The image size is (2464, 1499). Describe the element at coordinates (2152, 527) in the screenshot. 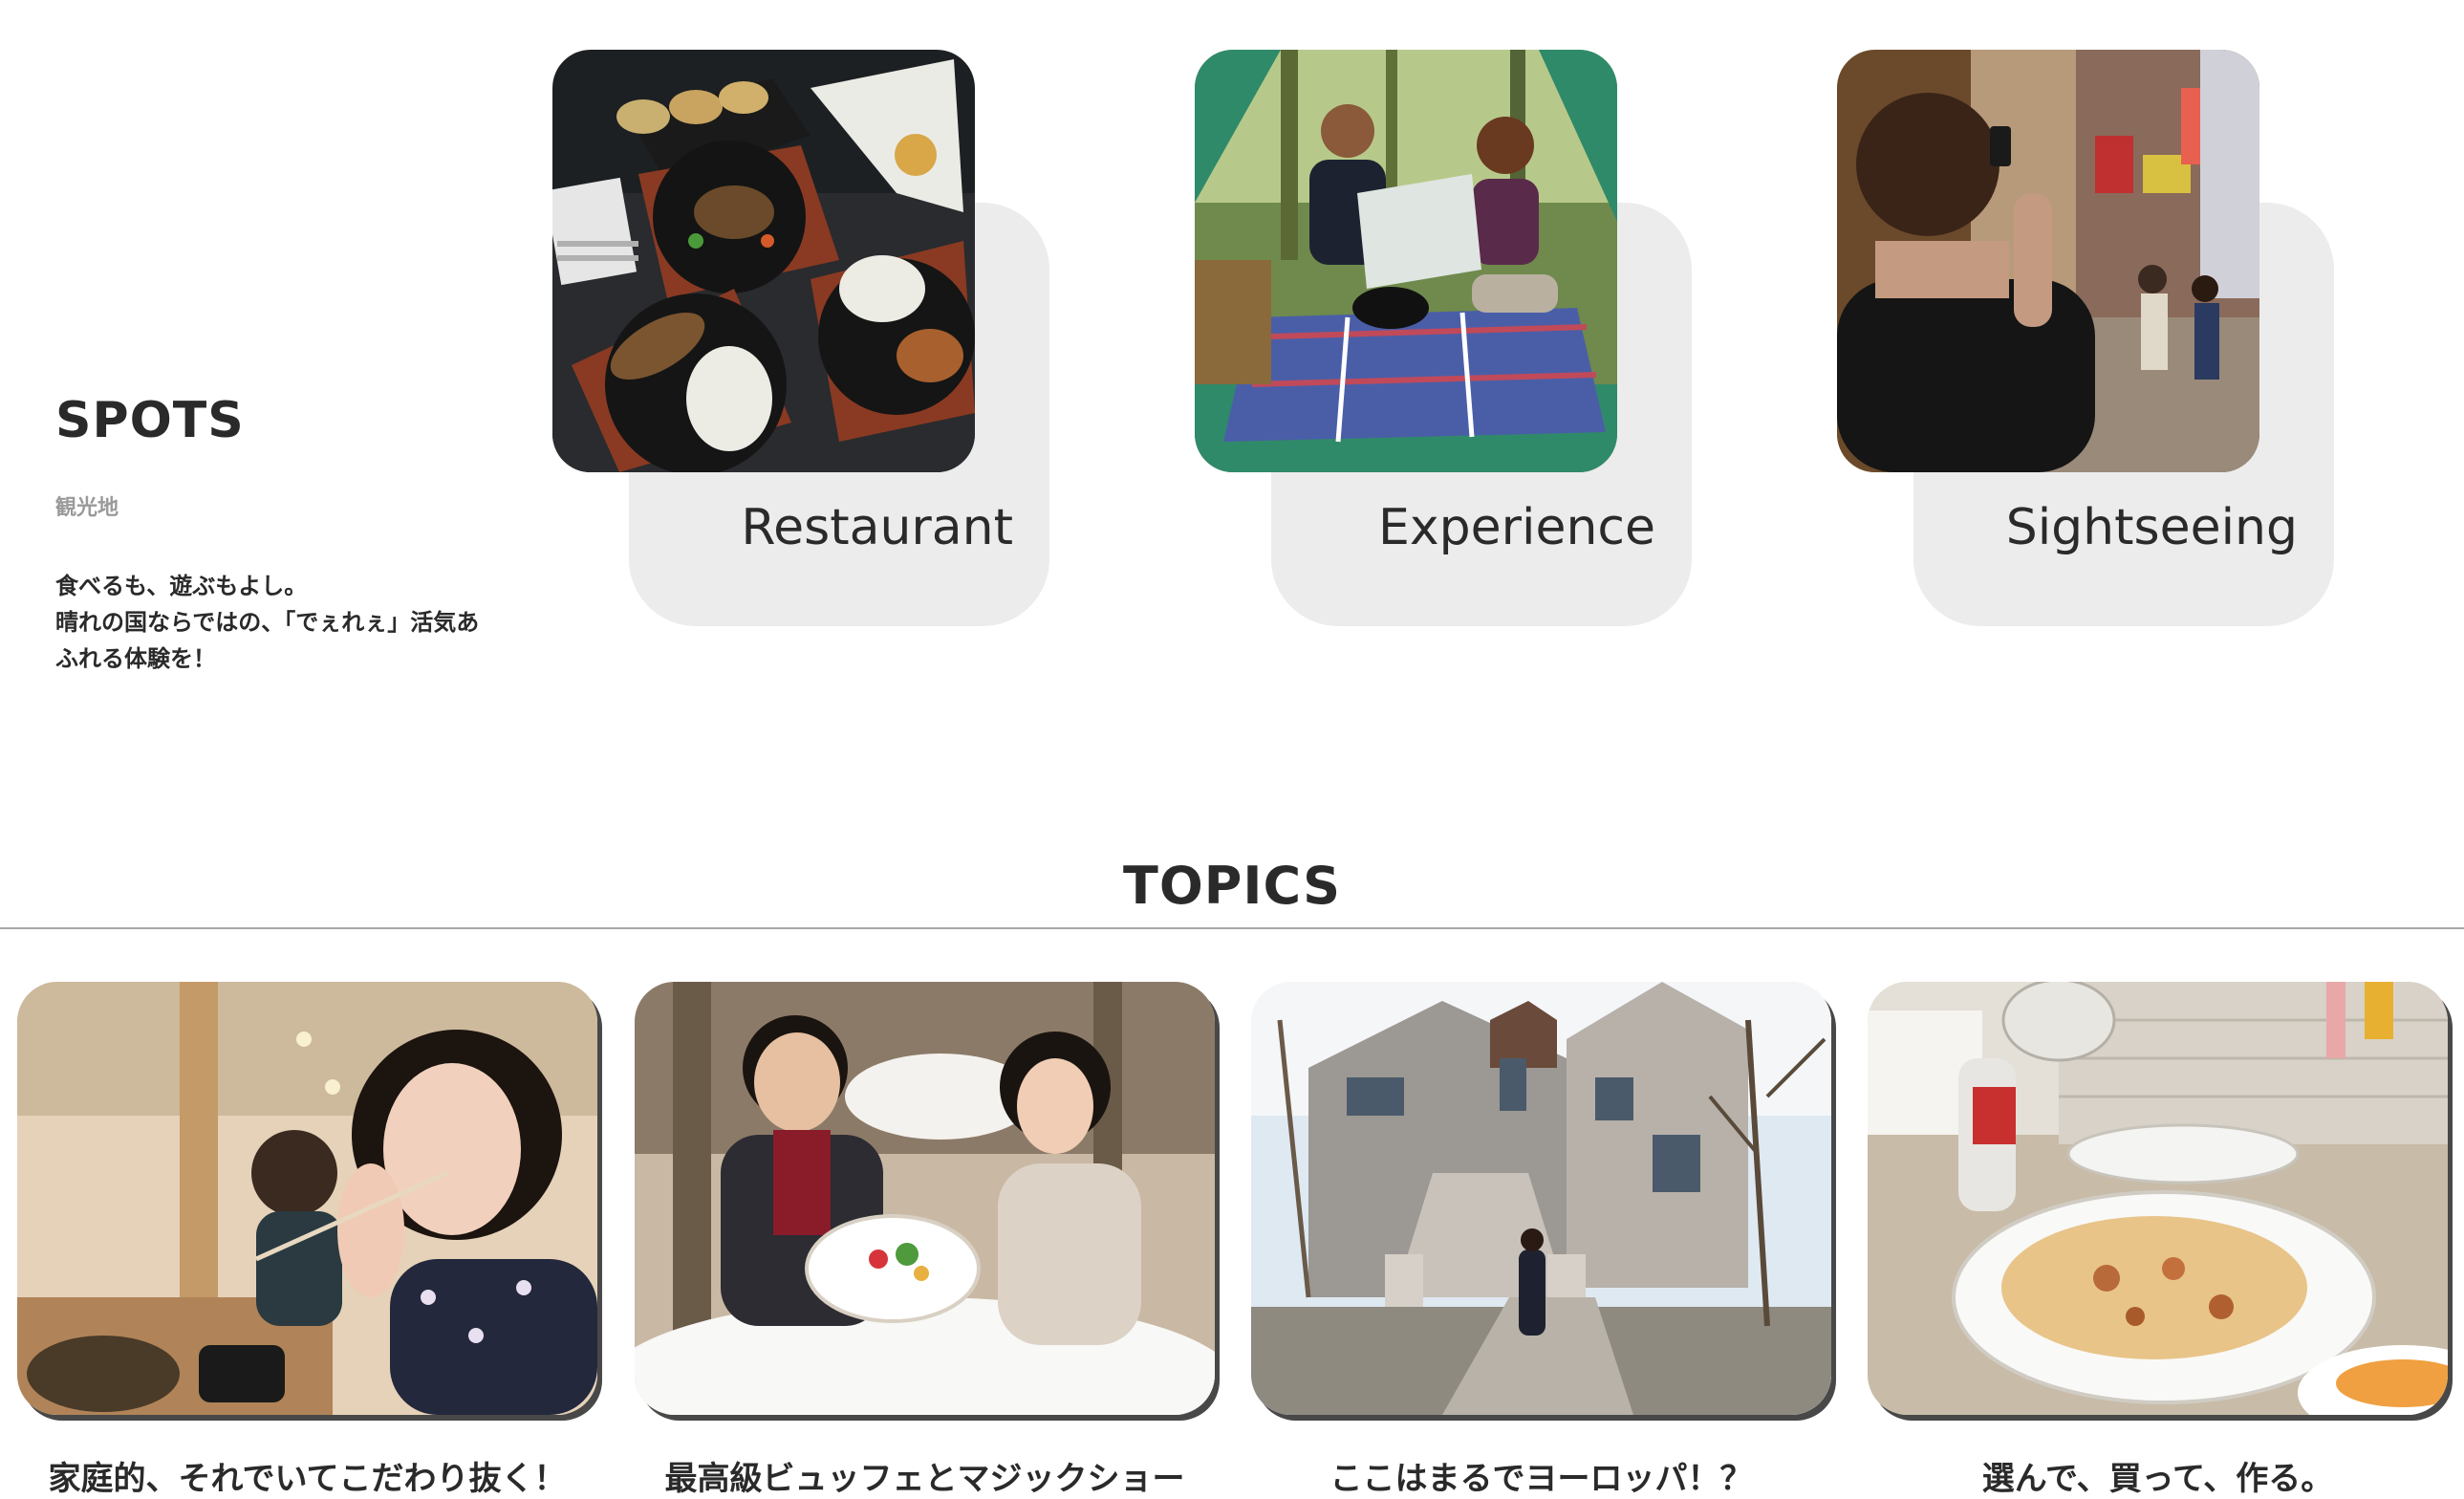

I see `spot-label: Sightseeing` at that location.